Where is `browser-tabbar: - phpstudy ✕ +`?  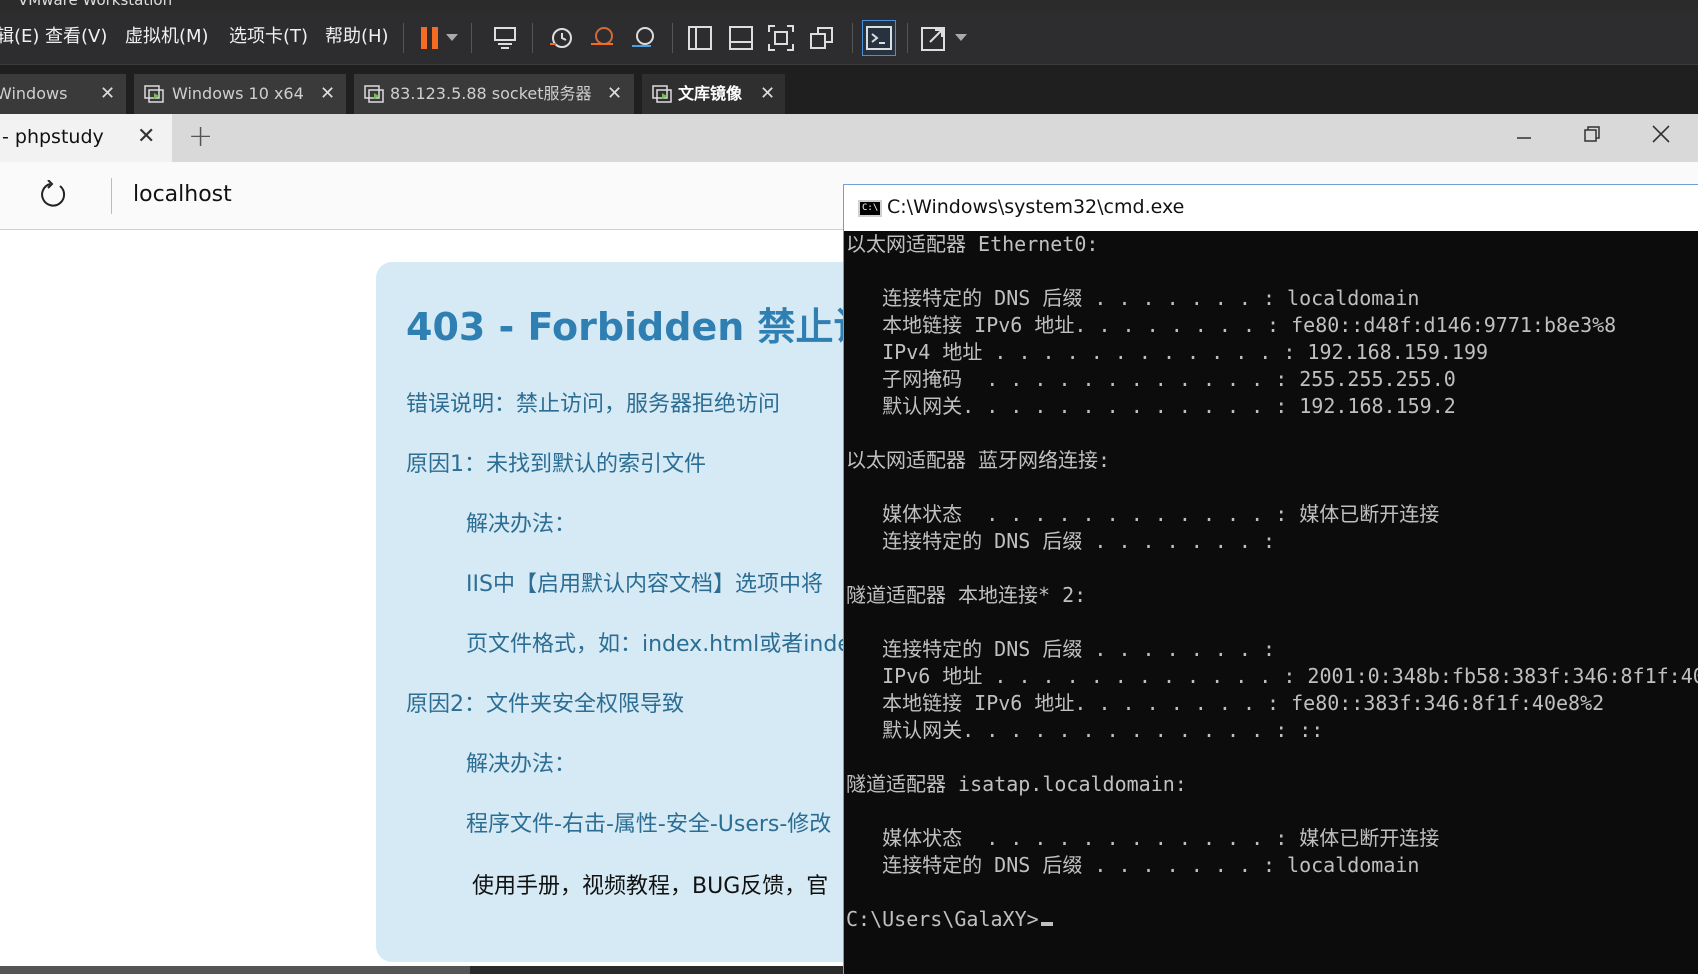
browser-tabbar: - phpstudy ✕ + is located at coordinates (849, 138).